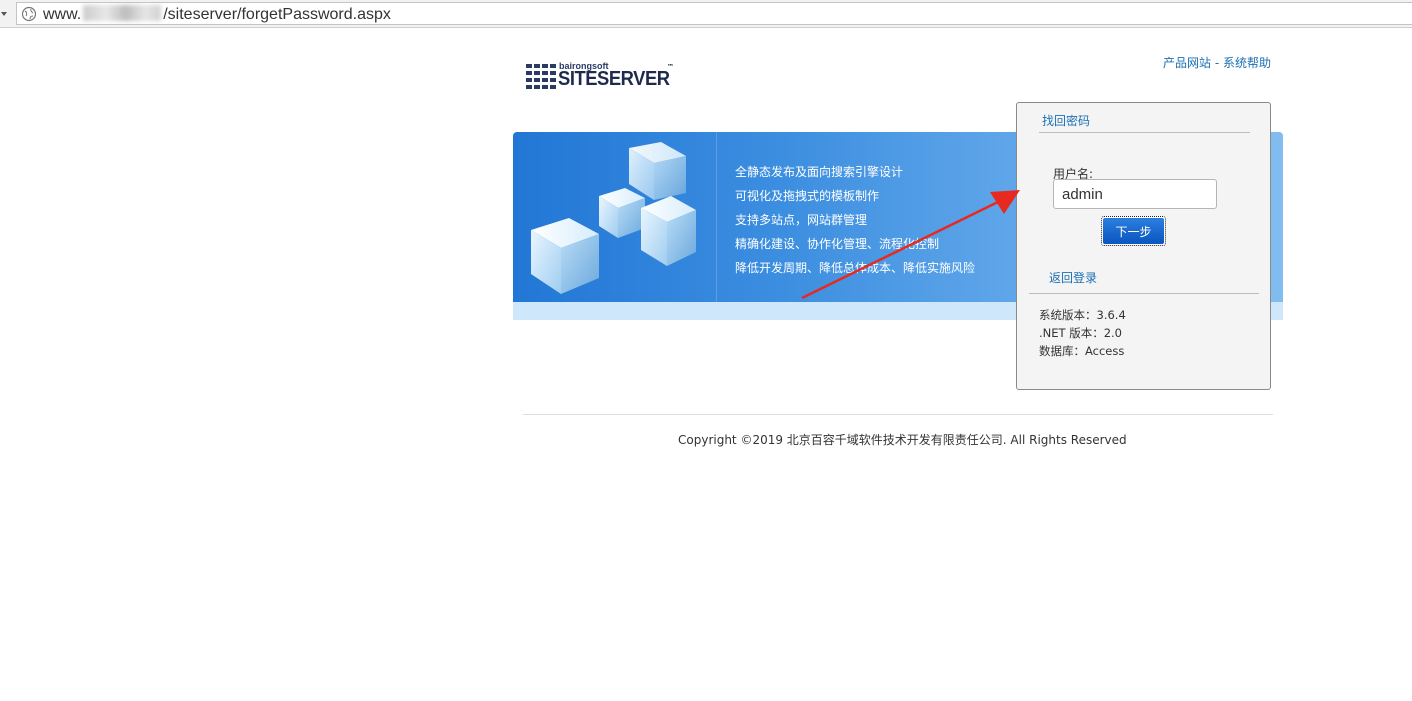  I want to click on url-prefix: www., so click(62, 14).